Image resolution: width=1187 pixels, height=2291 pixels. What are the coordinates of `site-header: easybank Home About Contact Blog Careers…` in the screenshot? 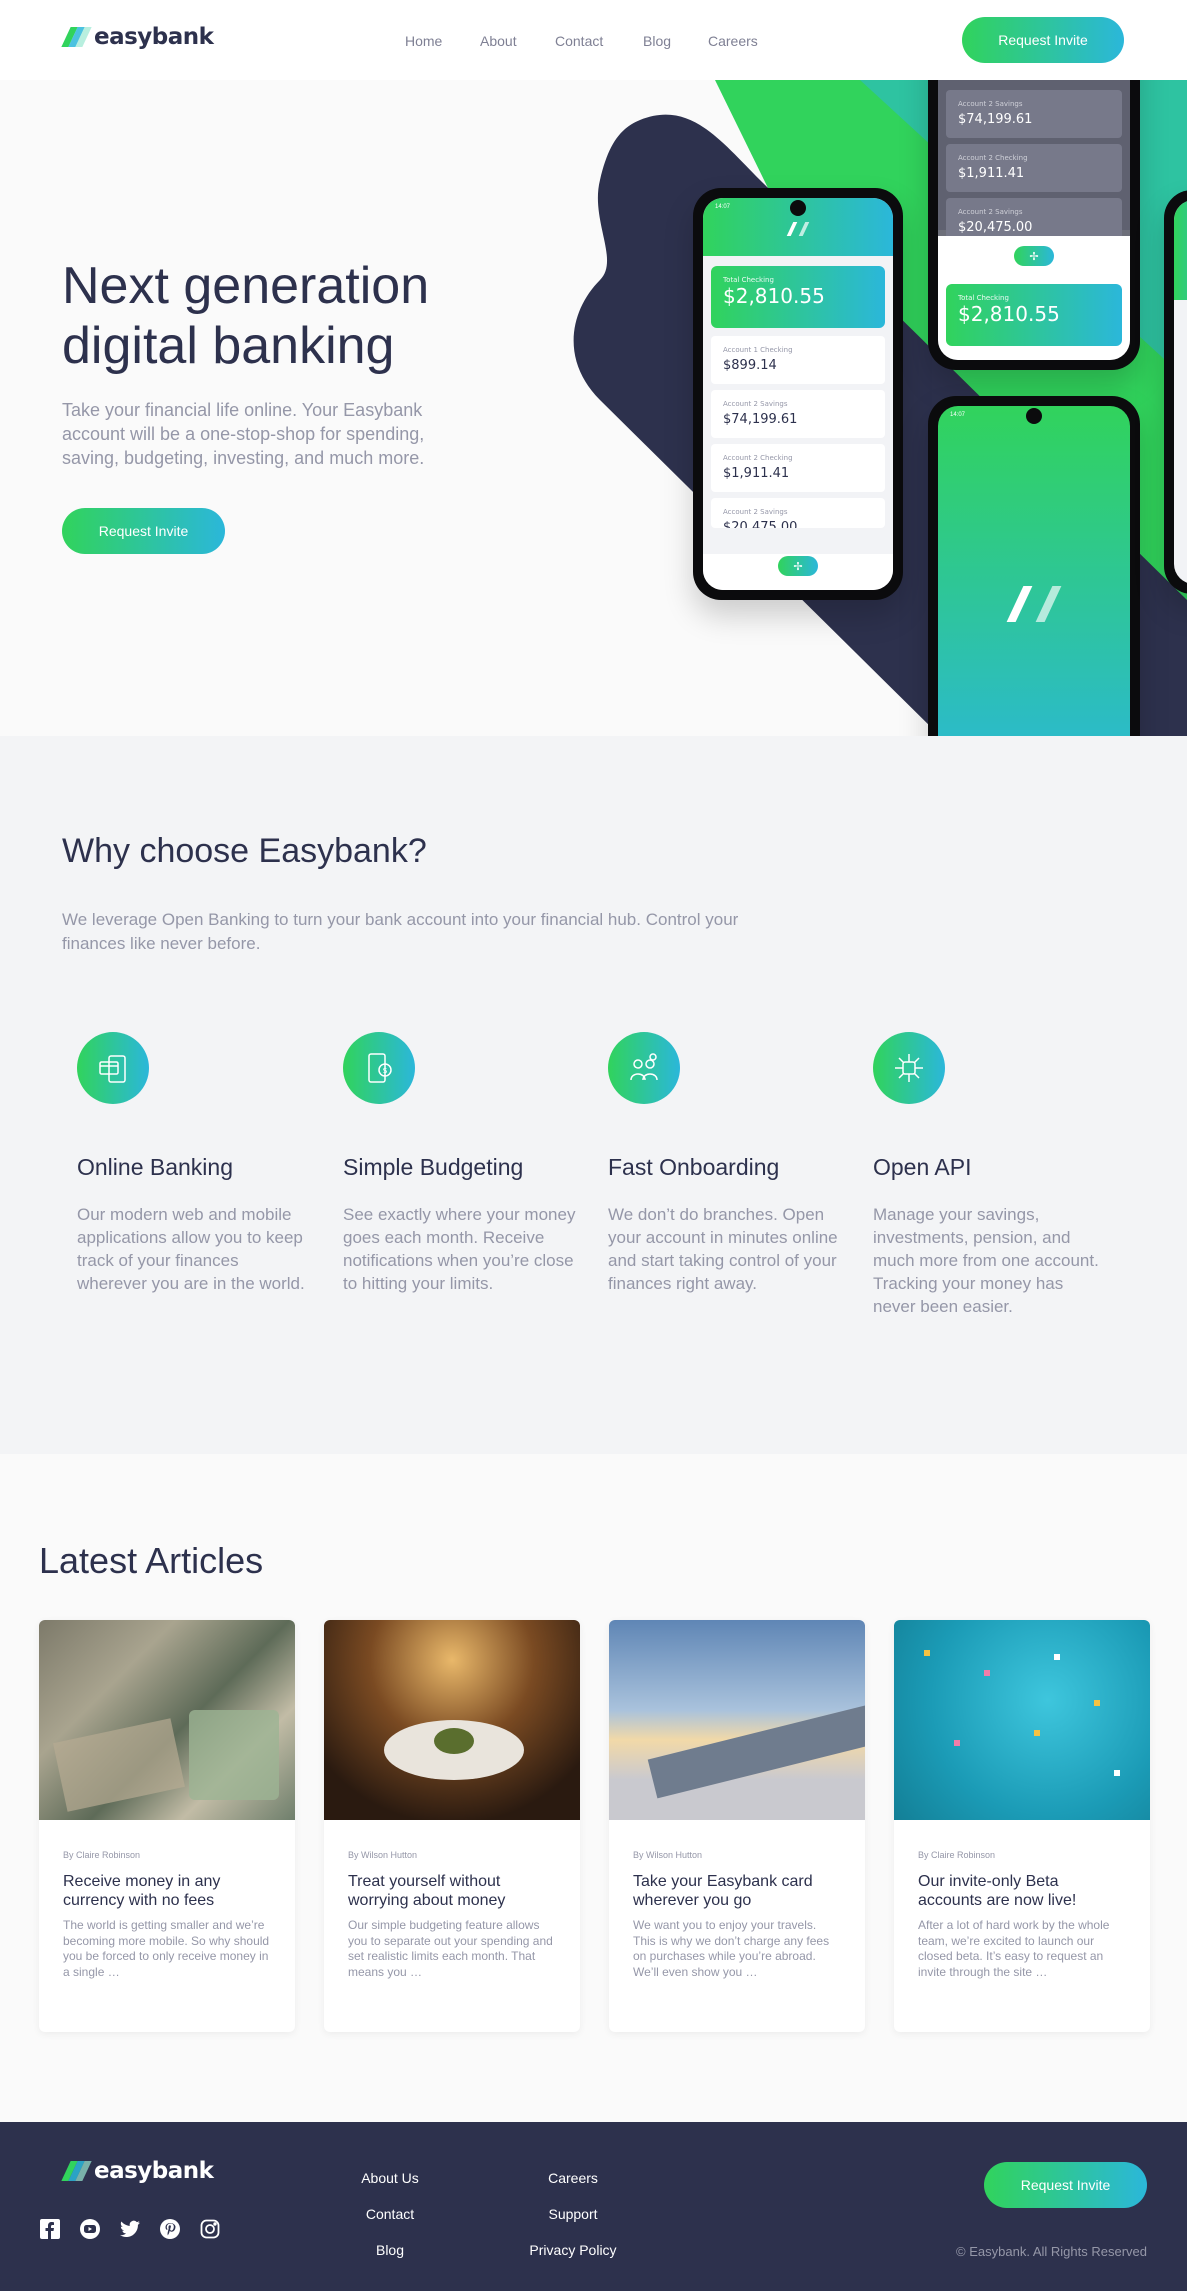 It's located at (593, 40).